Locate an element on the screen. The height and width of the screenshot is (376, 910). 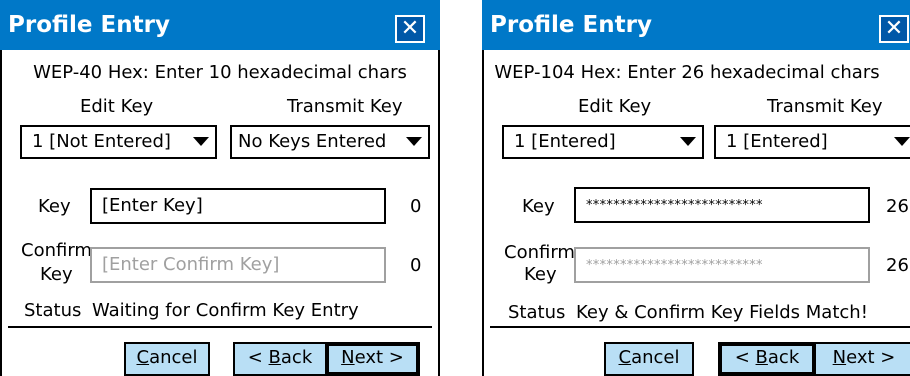
edit-key-selected: 1 [Not Entered] is located at coordinates (101, 141).